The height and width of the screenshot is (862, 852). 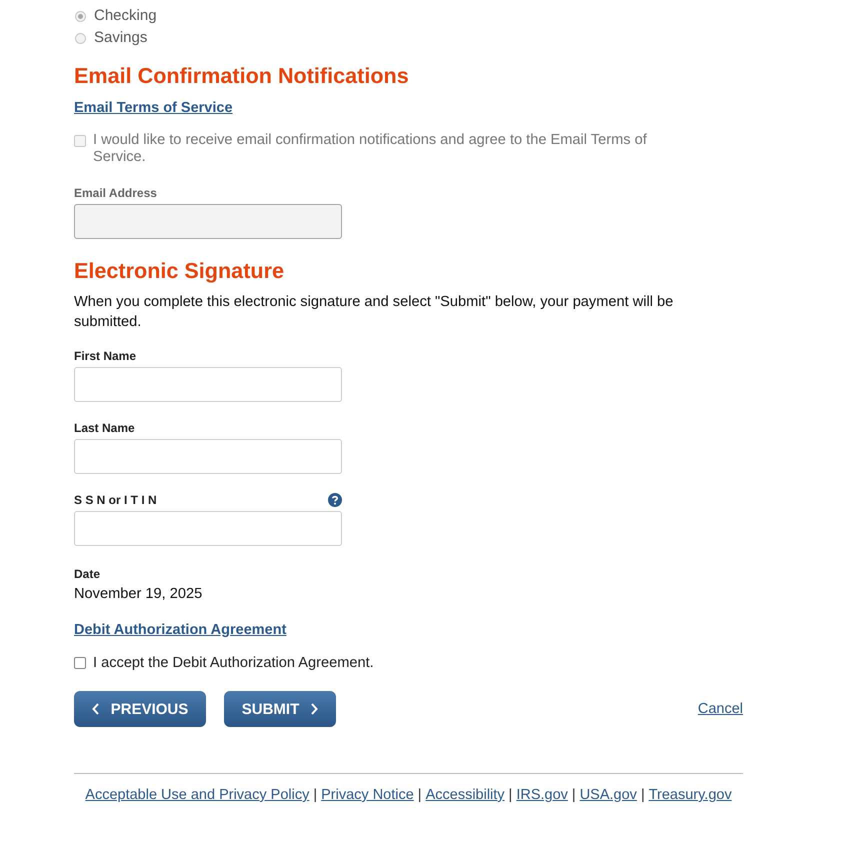 I want to click on help-icon, so click(x=335, y=500).